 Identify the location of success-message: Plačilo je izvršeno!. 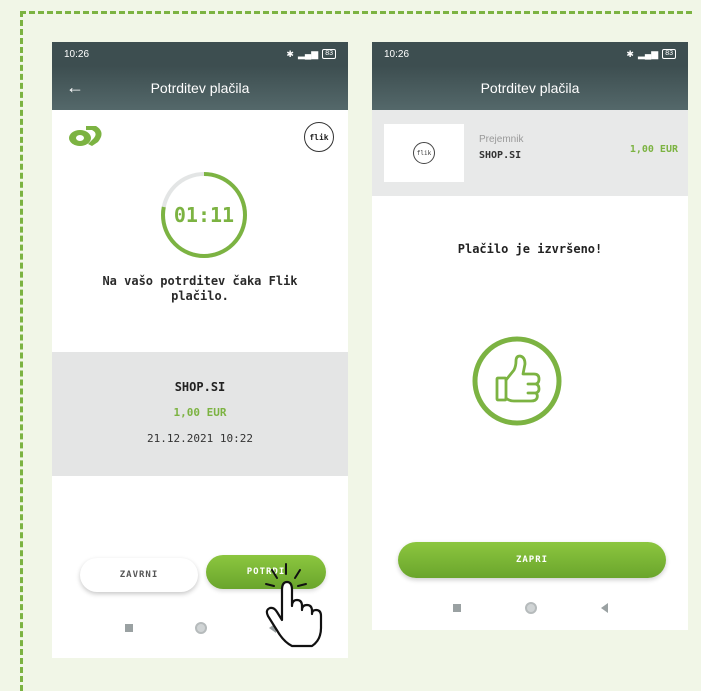
(530, 249).